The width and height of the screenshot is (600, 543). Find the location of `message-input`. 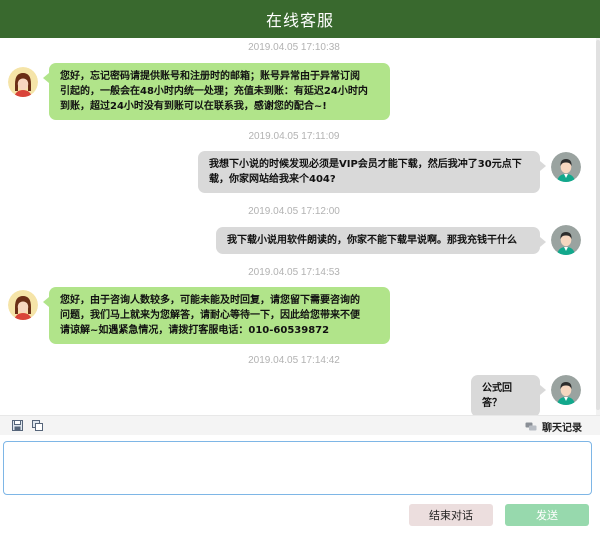

message-input is located at coordinates (297, 468).